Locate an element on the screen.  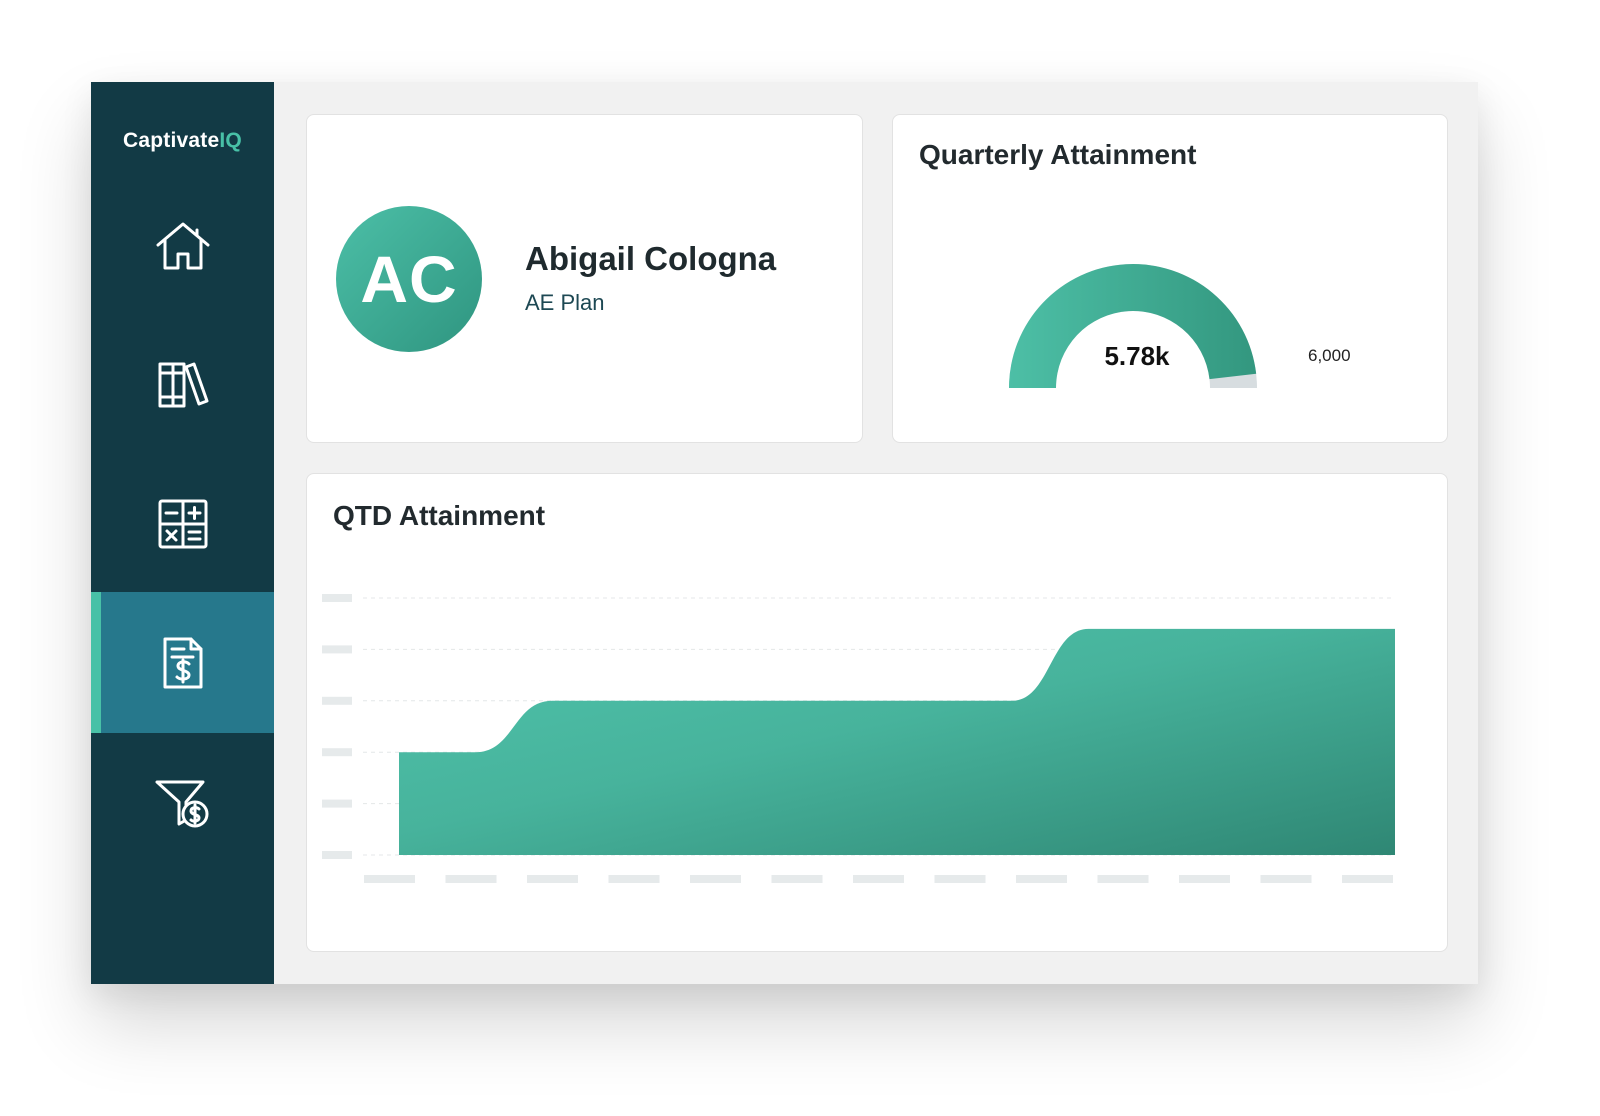
sidebar-item-calculator is located at coordinates (182, 523).